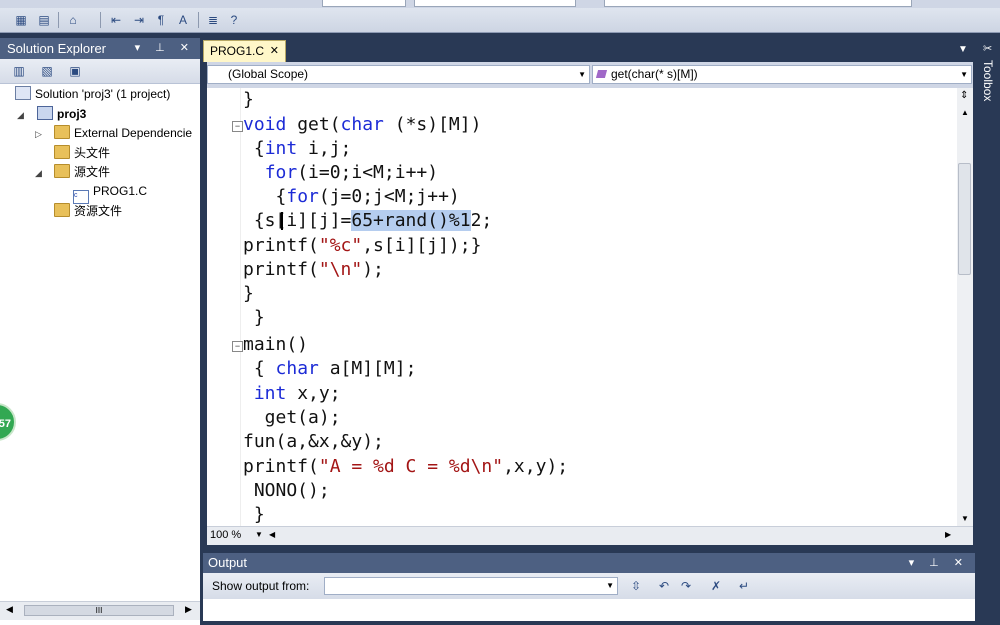  Describe the element at coordinates (88, 211) in the screenshot. I see `tree-item-resource-files: 资源文件` at that location.